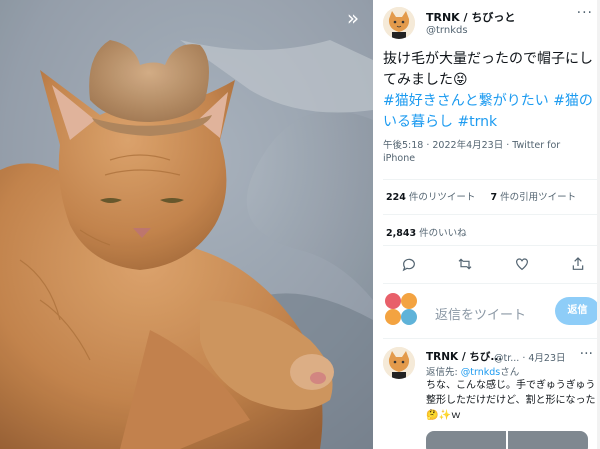 Image resolution: width=600 pixels, height=449 pixels. I want to click on reply-button: 返信, so click(577, 311).